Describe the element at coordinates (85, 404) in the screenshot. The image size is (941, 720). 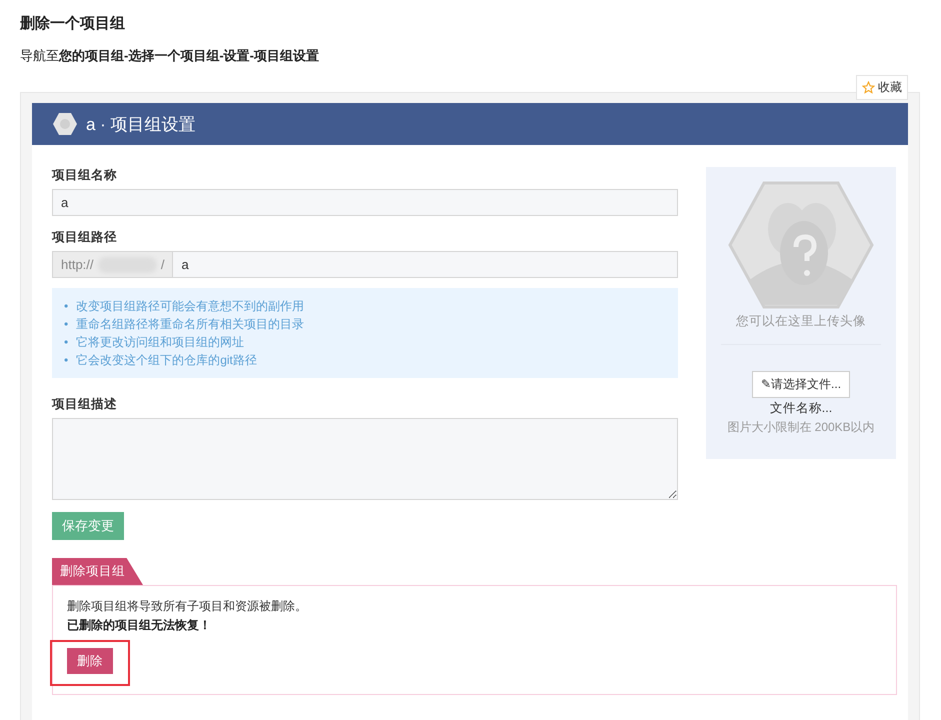
I see `field-label: 项目组描述` at that location.